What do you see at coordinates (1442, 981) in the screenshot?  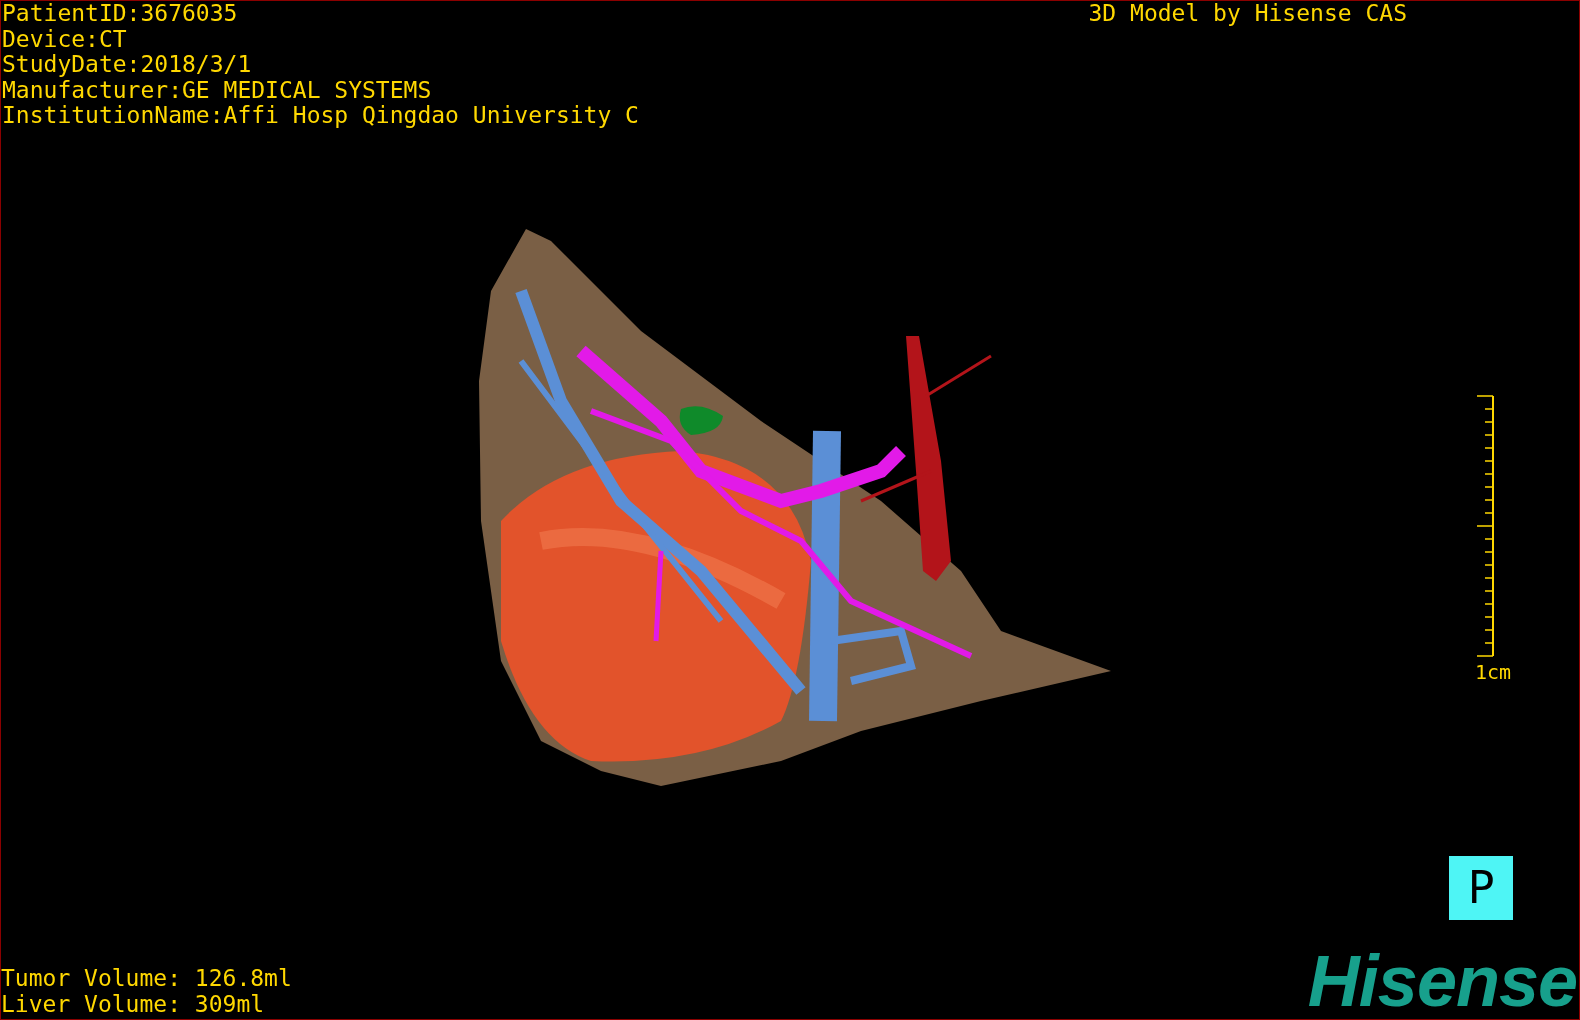 I see `brand-logo: Hisense` at bounding box center [1442, 981].